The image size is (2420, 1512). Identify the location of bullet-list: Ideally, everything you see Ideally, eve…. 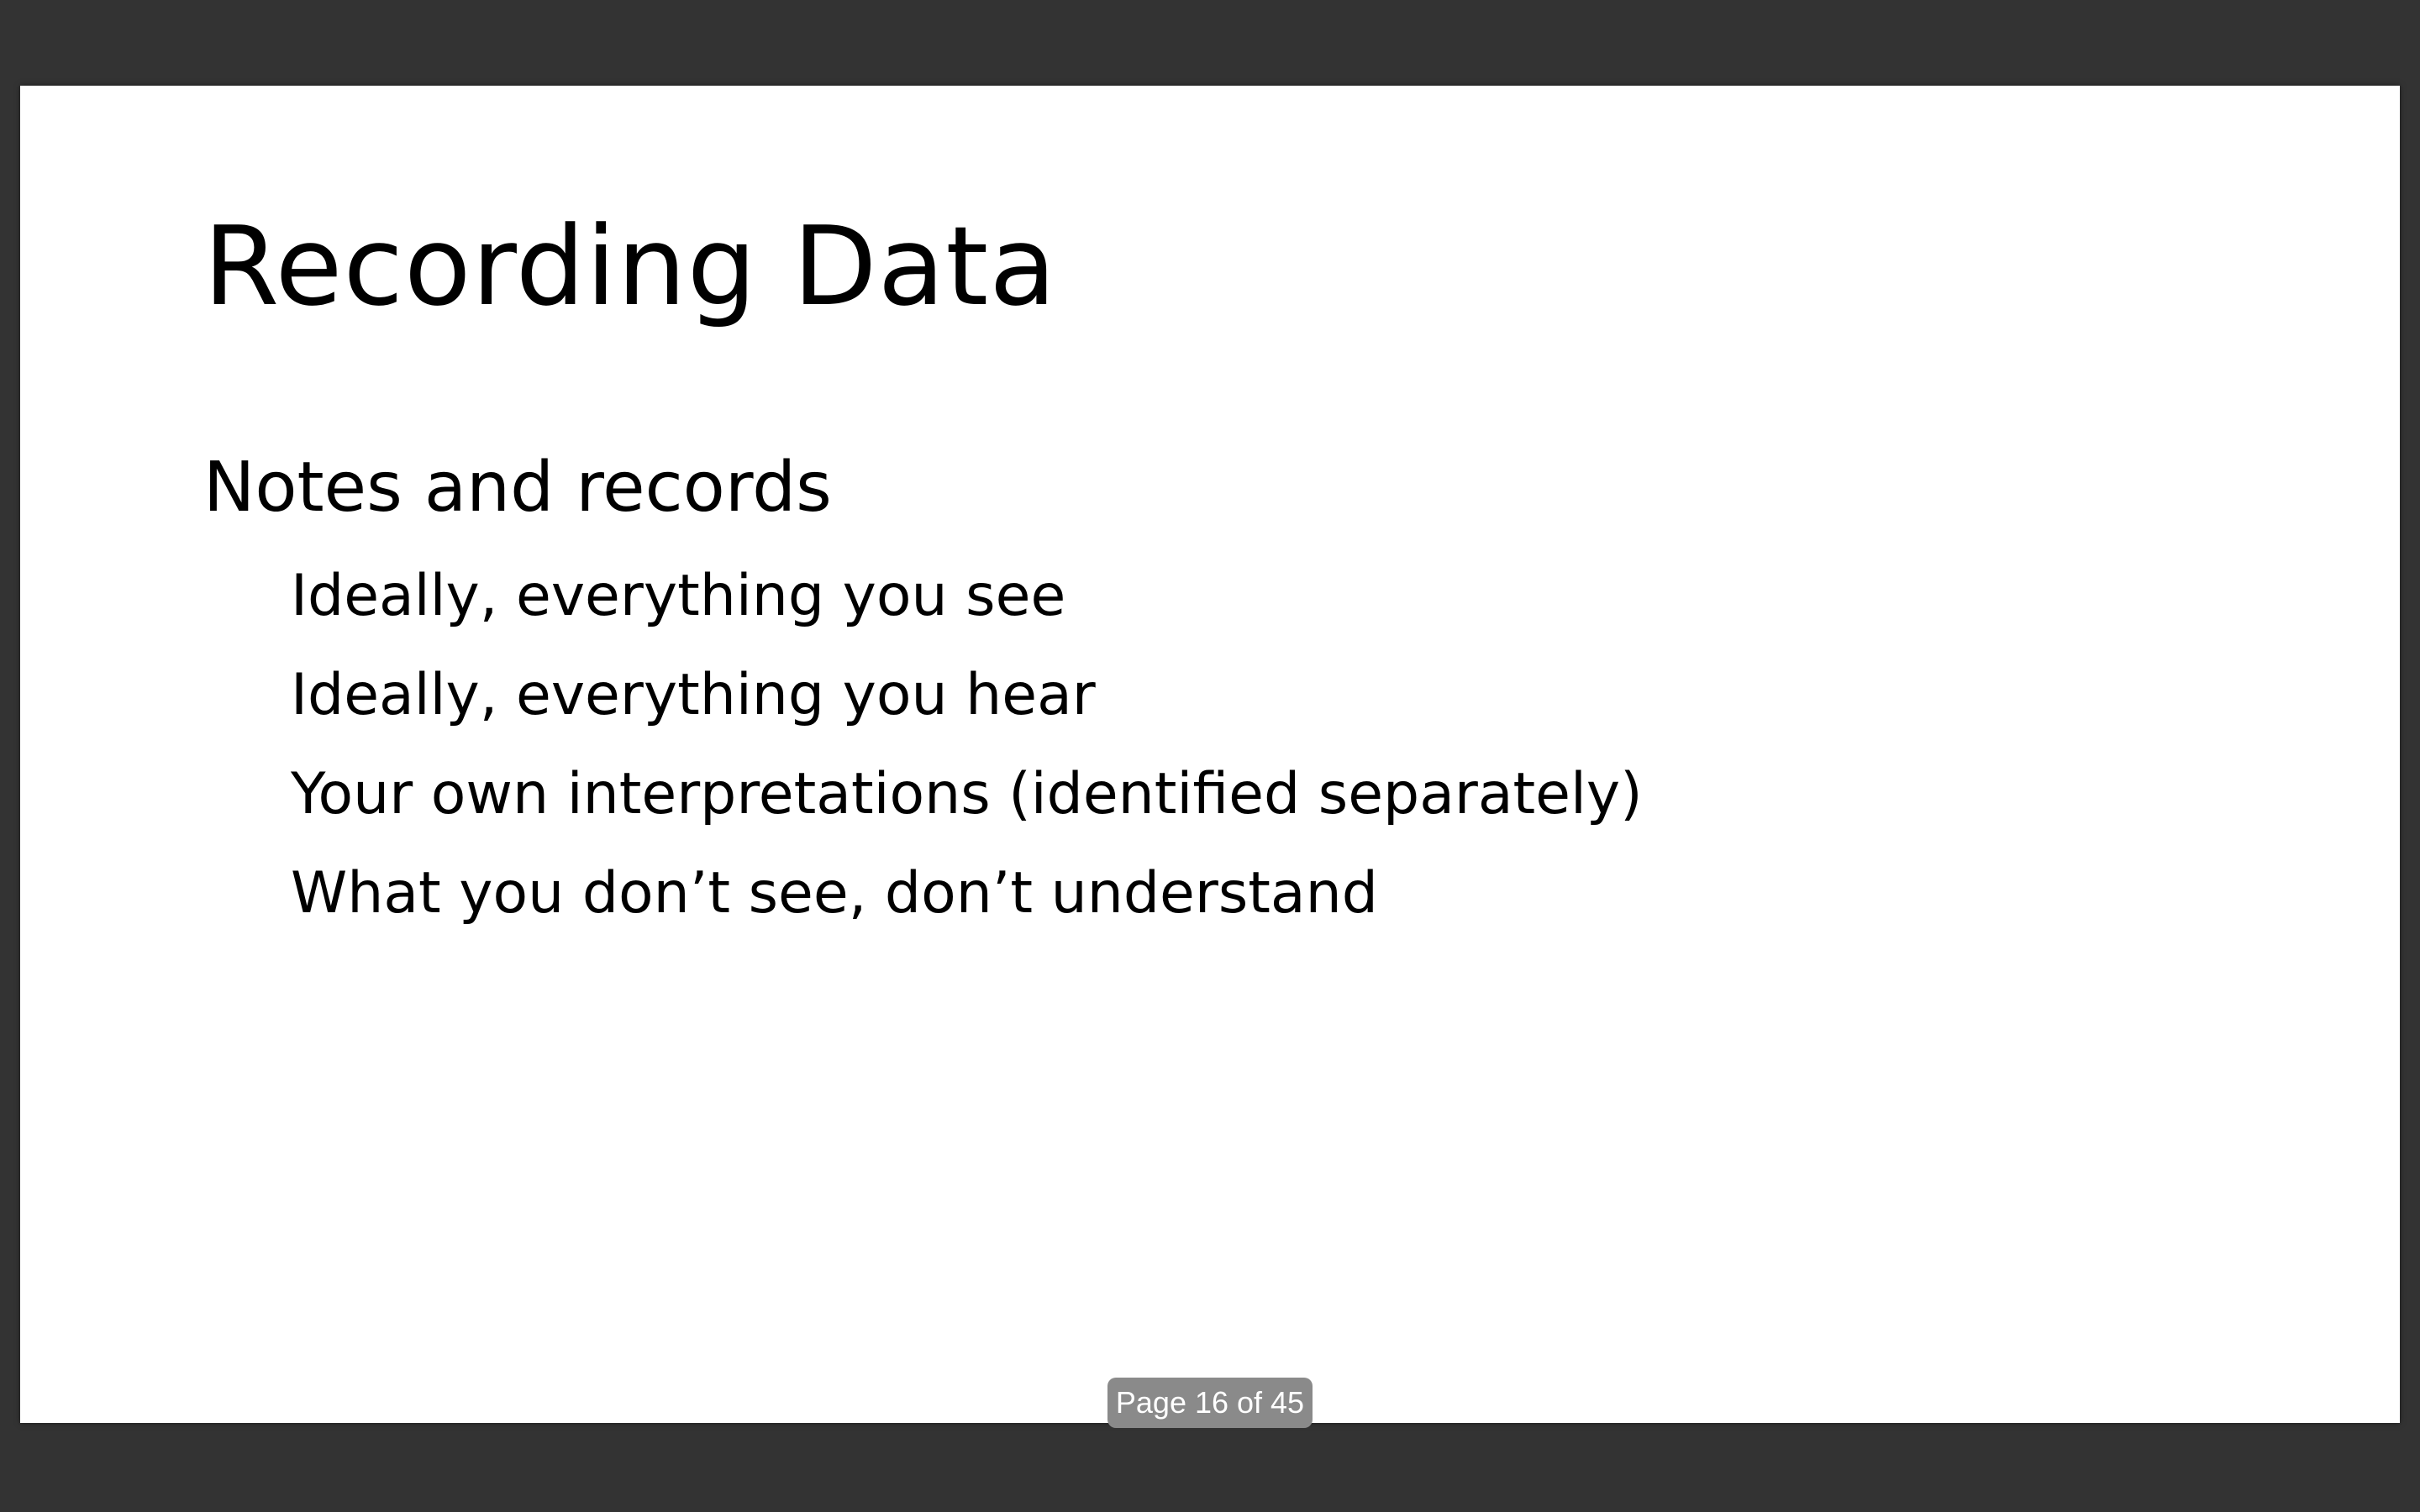
(967, 766).